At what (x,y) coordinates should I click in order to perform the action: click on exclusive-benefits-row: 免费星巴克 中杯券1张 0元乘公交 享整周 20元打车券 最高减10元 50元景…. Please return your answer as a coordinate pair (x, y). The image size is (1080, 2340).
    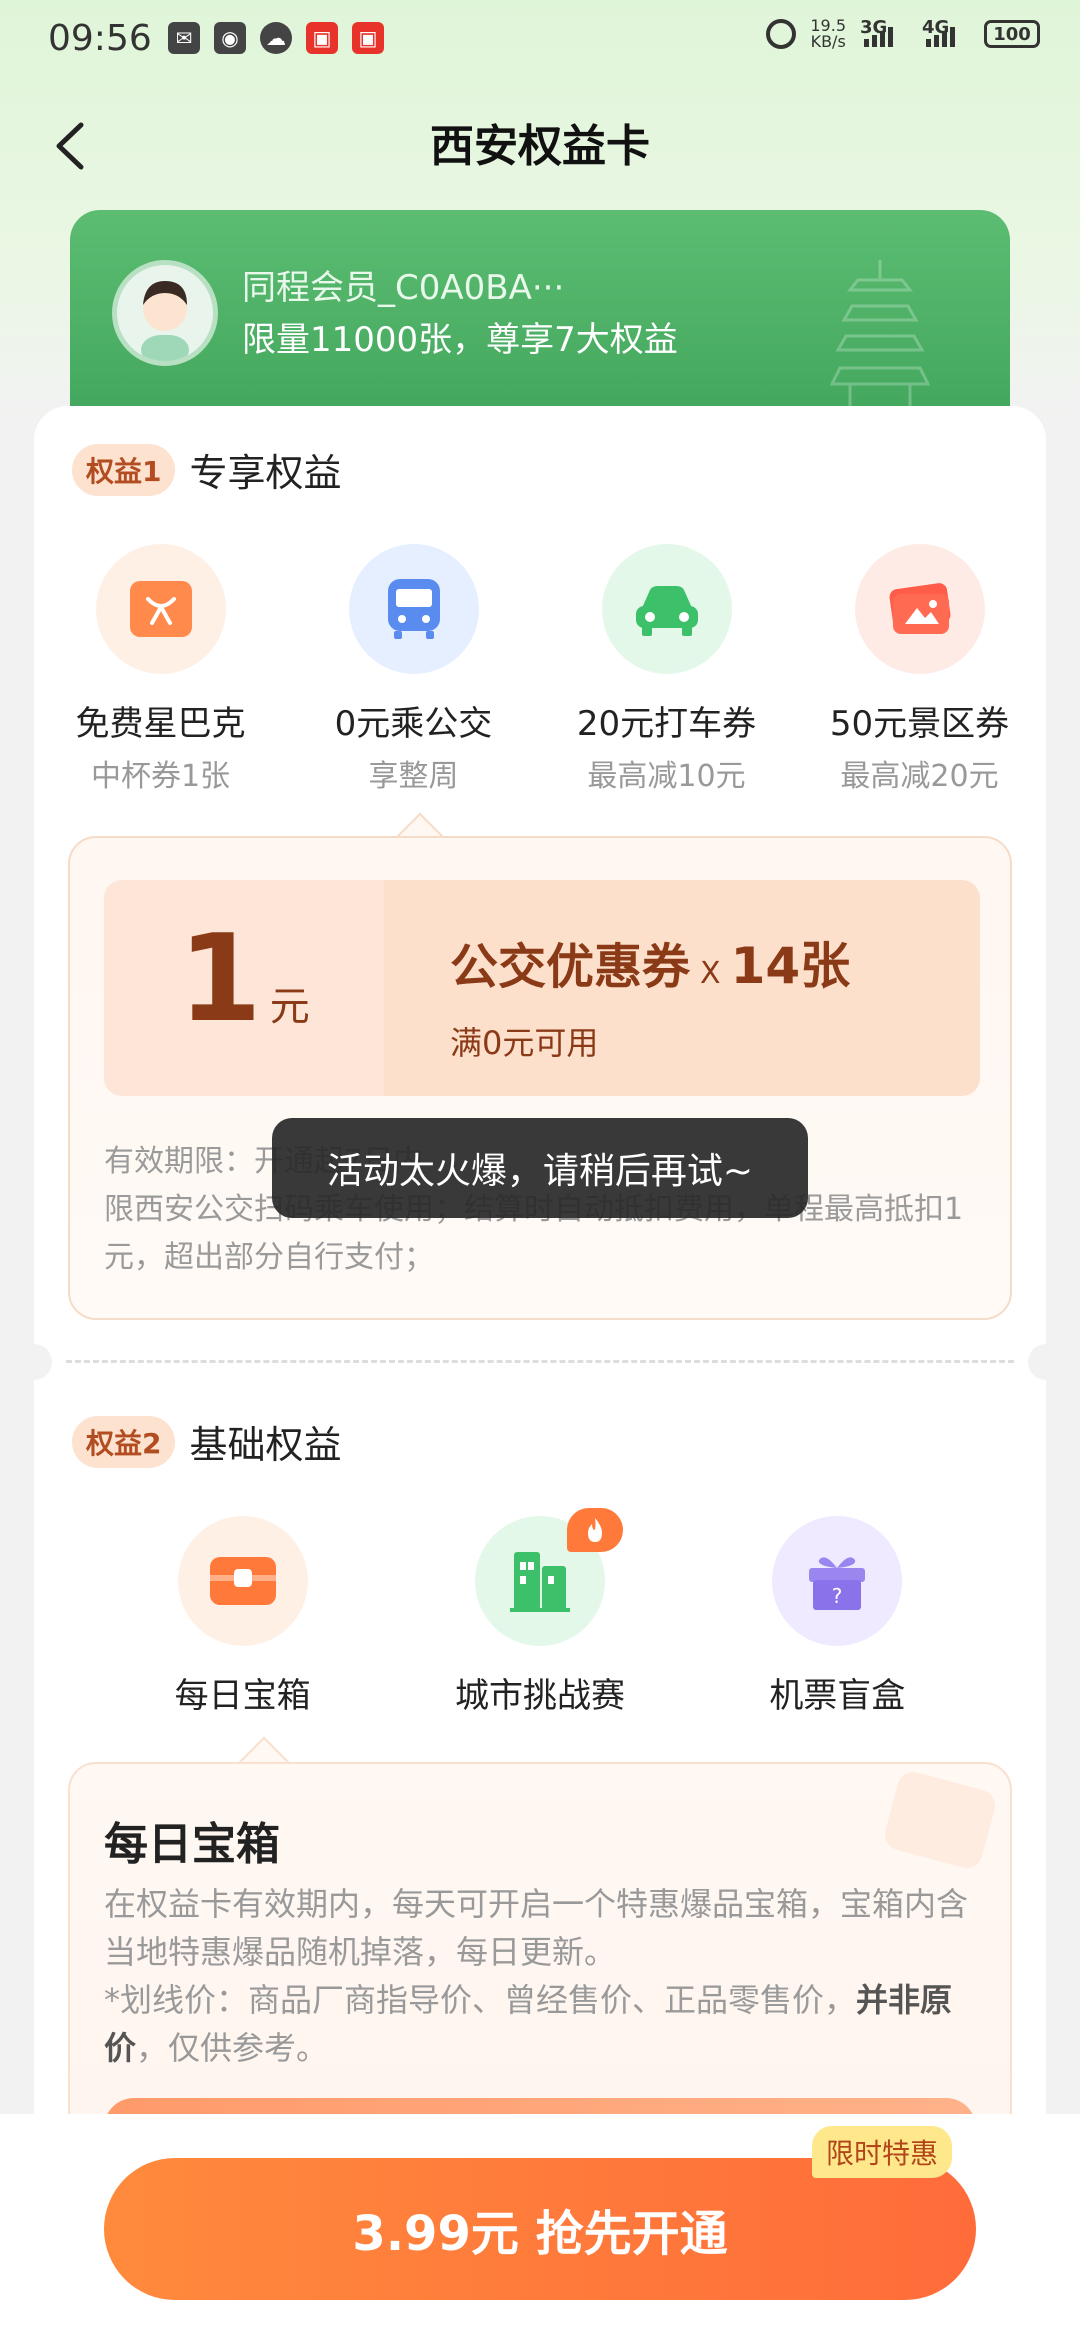
    Looking at the image, I should click on (540, 669).